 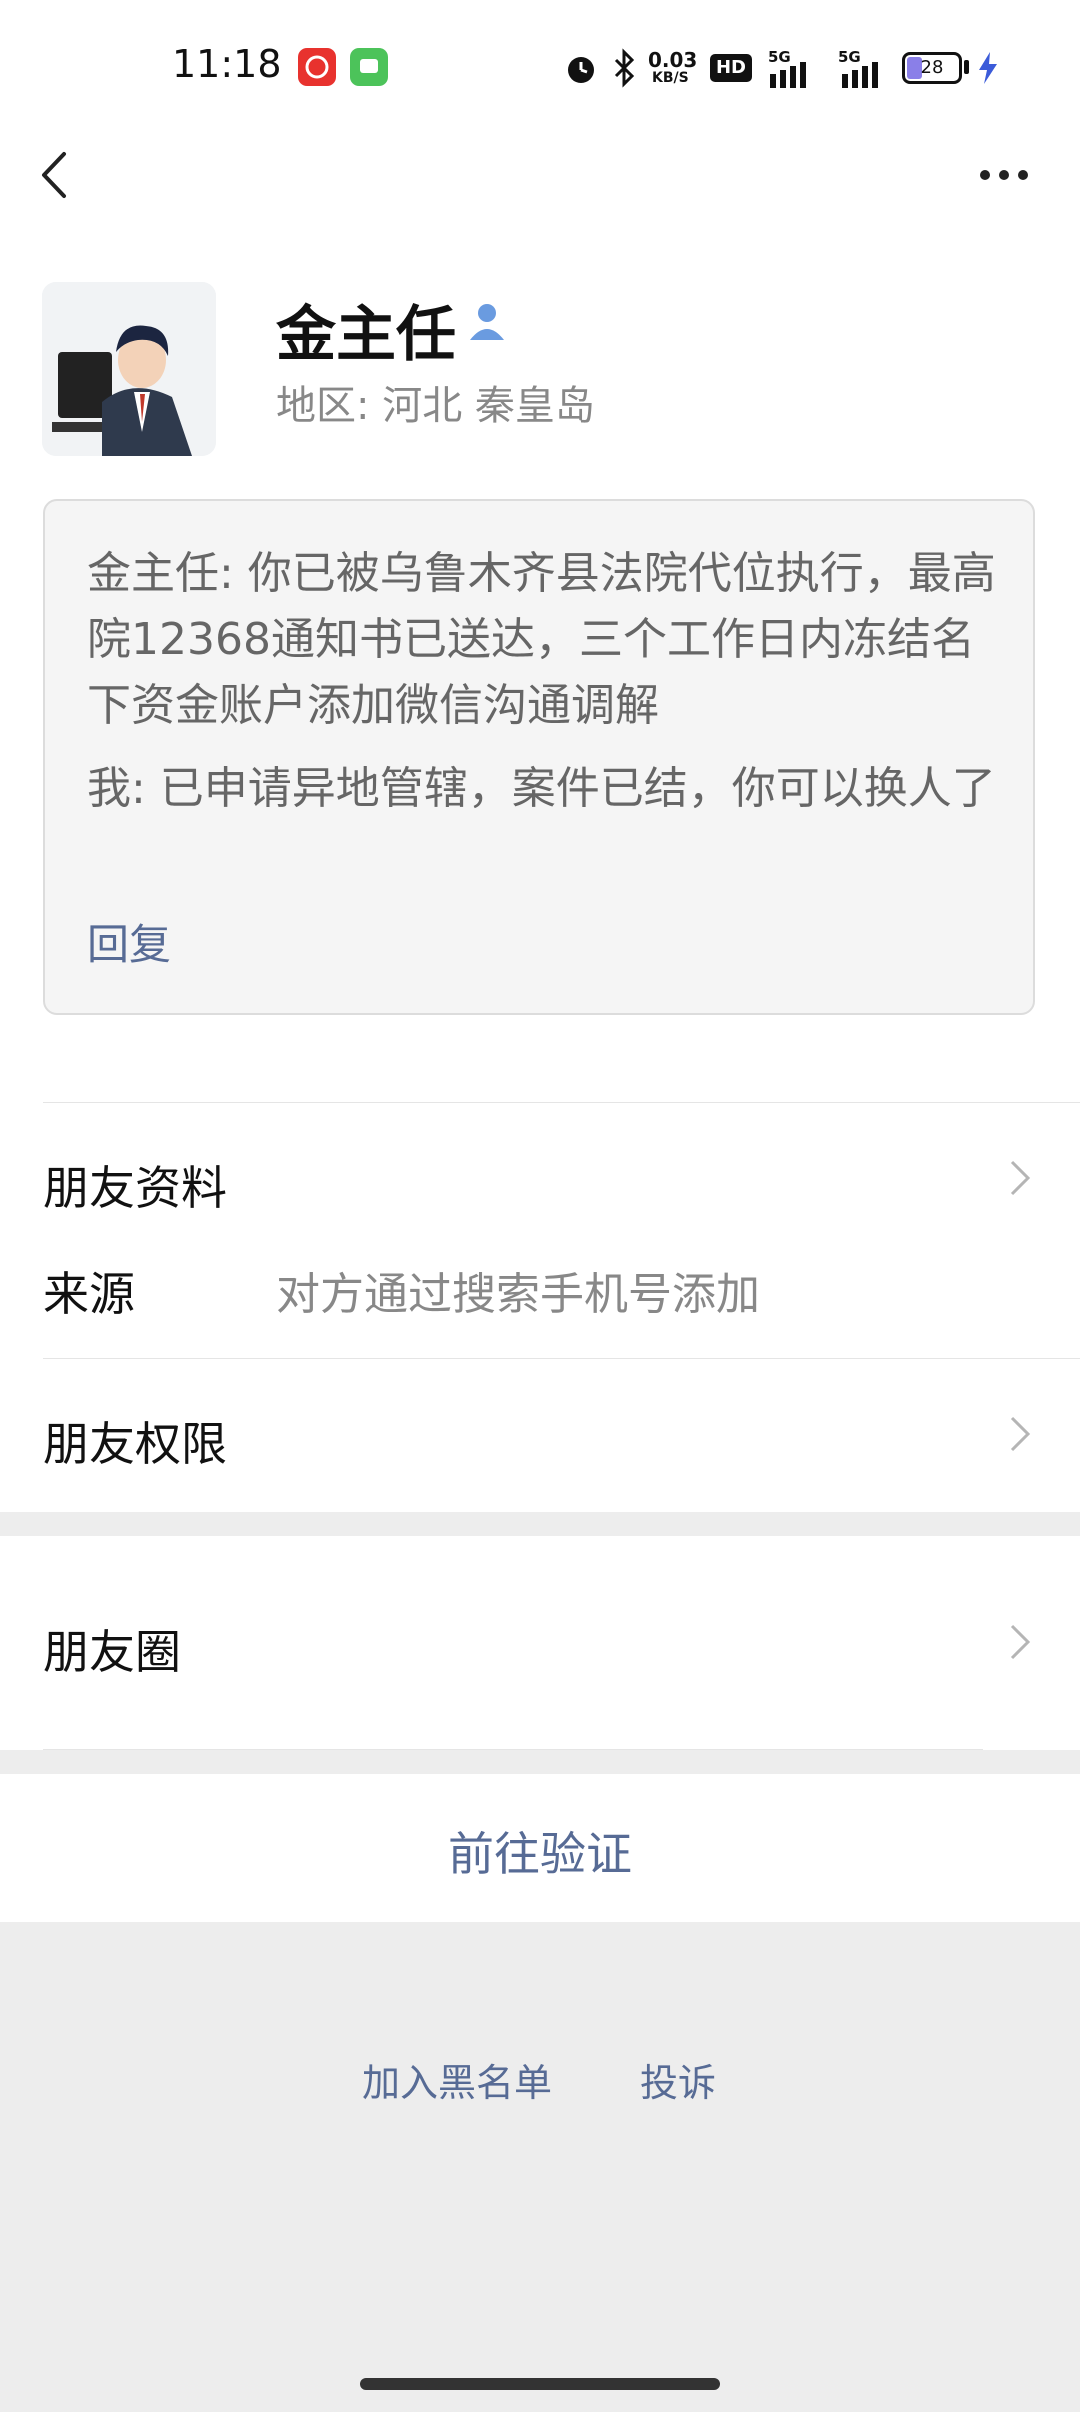 What do you see at coordinates (369, 67) in the screenshot?
I see `app-green-icon` at bounding box center [369, 67].